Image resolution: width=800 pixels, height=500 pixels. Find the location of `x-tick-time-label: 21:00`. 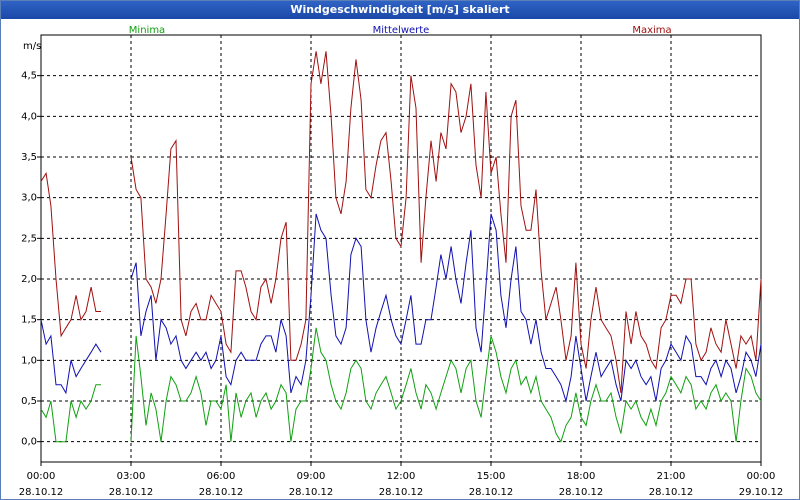

x-tick-time-label: 21:00 is located at coordinates (671, 476).